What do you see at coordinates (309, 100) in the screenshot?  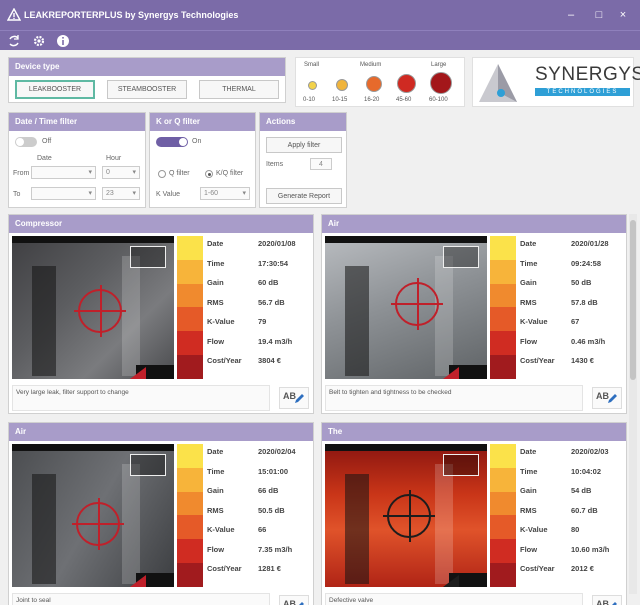 I see `legend-range: 0-10` at bounding box center [309, 100].